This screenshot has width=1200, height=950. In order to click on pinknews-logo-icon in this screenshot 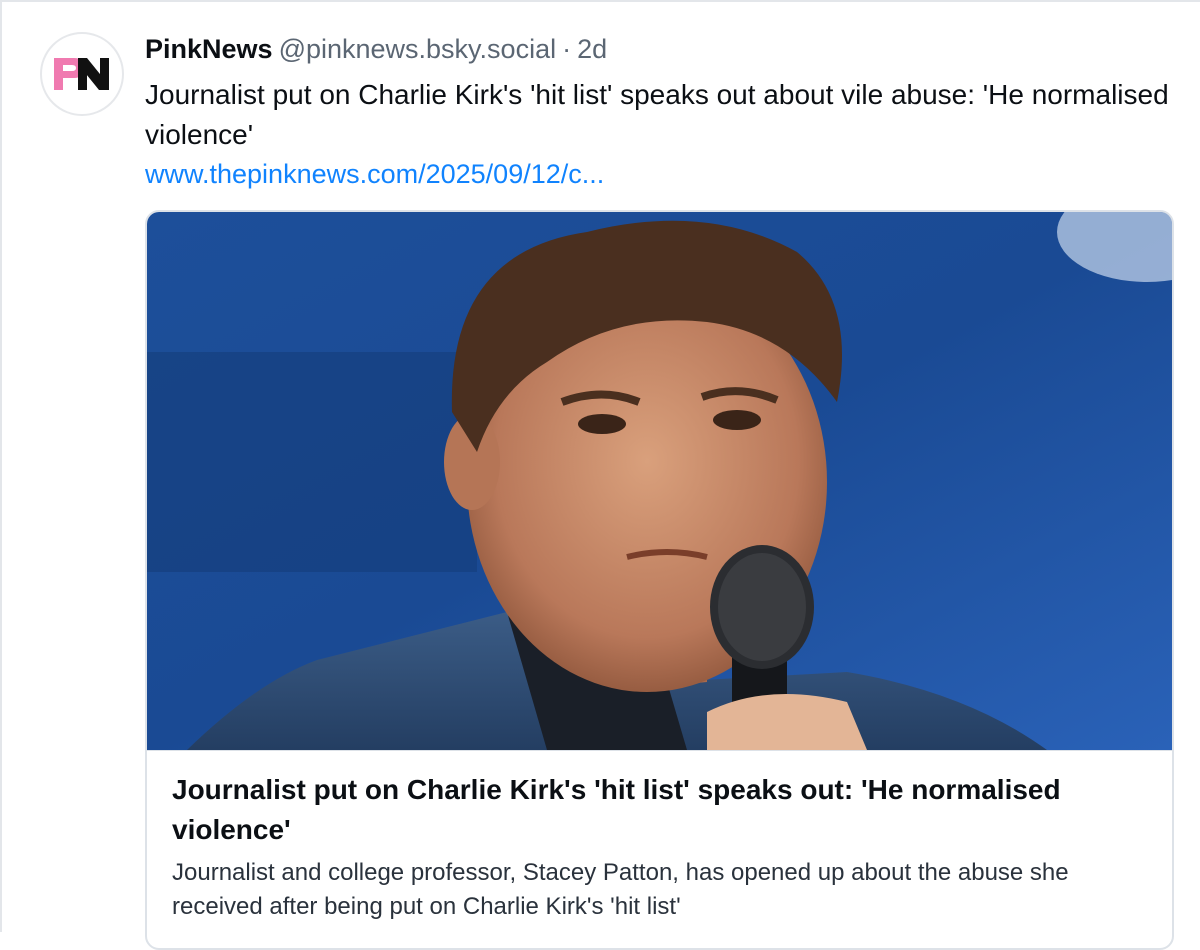, I will do `click(81, 74)`.